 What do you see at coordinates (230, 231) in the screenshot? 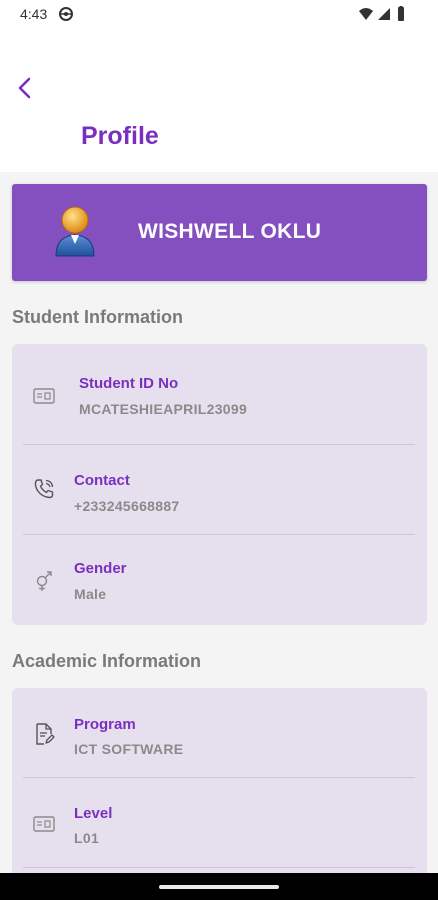
I see `profile-name: WISHWELL OKLU` at bounding box center [230, 231].